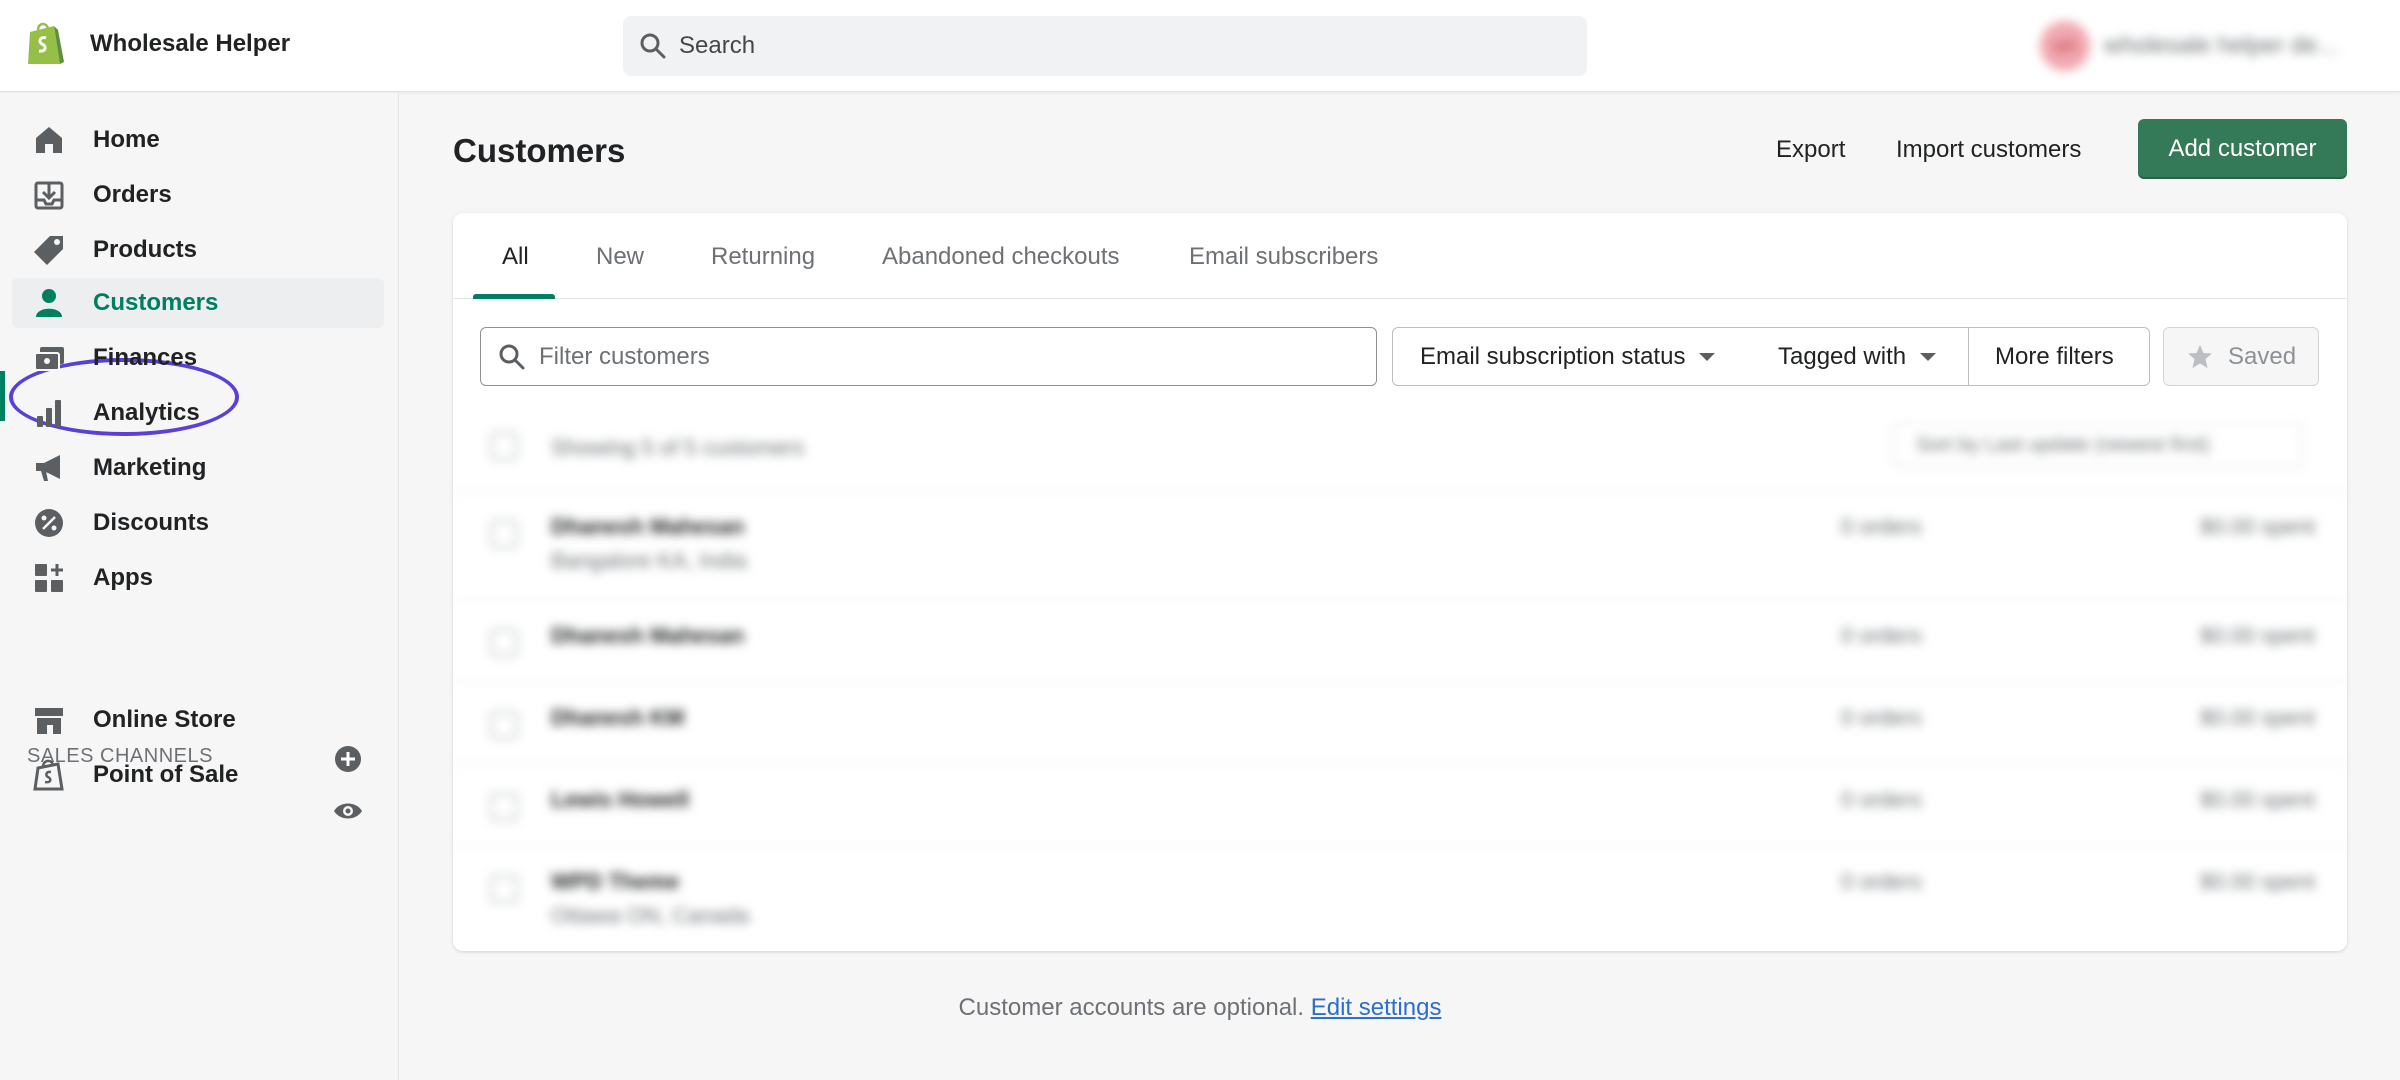 Image resolution: width=2400 pixels, height=1080 pixels. What do you see at coordinates (939, 356) in the screenshot?
I see `filter-customers-input` at bounding box center [939, 356].